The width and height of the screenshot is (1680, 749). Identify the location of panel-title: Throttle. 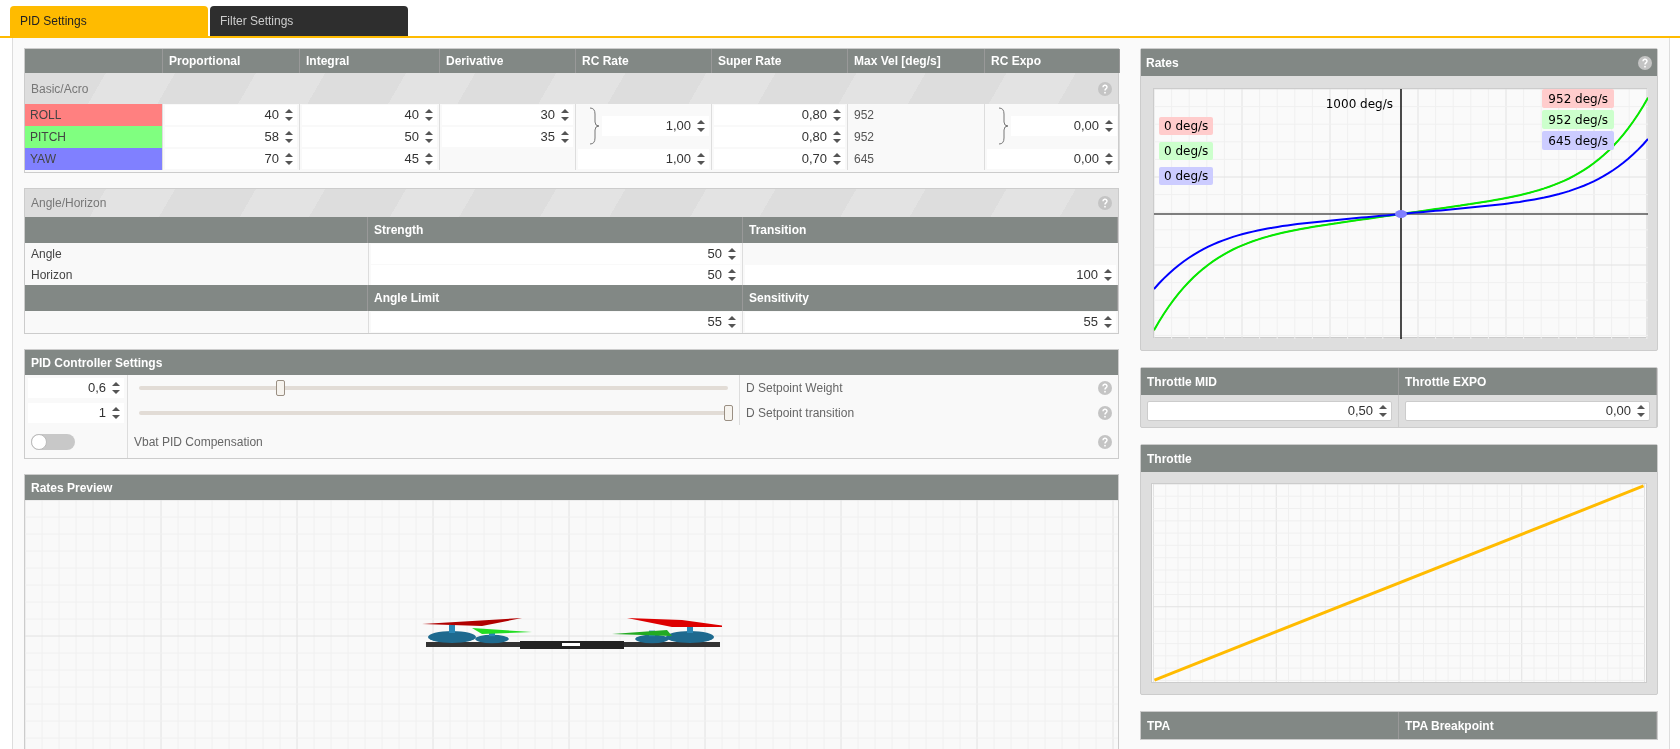
(1399, 458).